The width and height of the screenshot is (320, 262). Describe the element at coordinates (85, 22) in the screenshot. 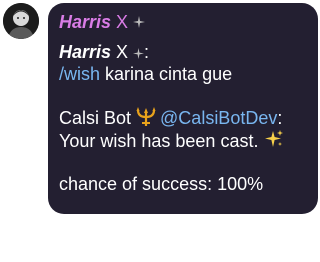

I see `sender-name: Harris` at that location.